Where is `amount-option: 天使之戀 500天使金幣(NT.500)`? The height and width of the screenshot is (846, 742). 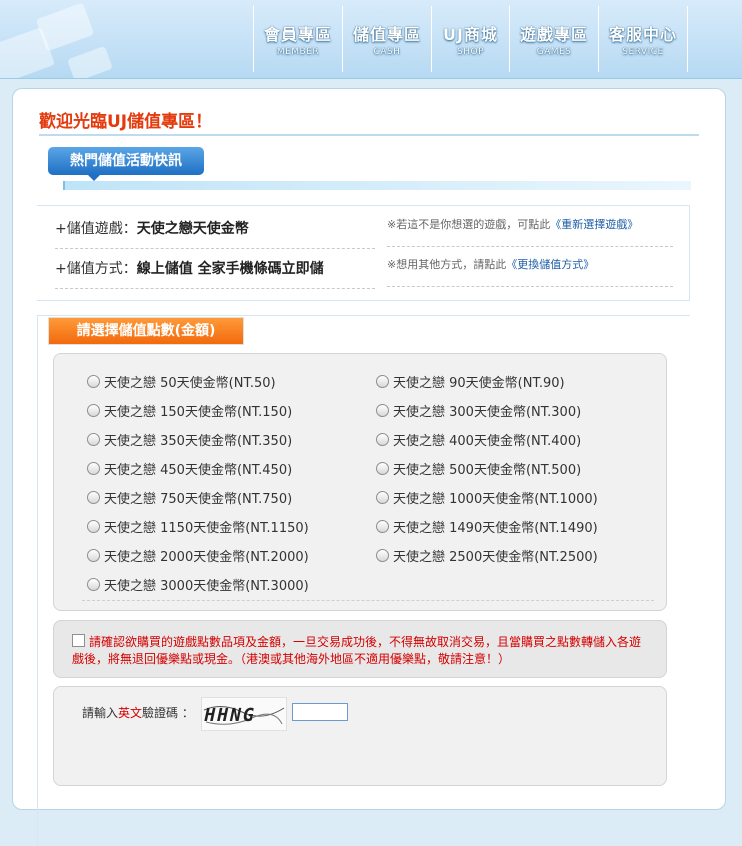 amount-option: 天使之戀 500天使金幣(NT.500) is located at coordinates (478, 468).